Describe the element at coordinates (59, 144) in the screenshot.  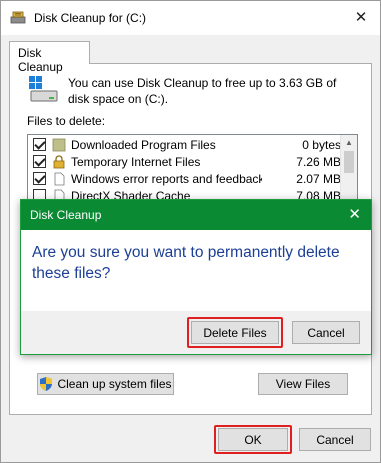
I see `folder-icon` at that location.